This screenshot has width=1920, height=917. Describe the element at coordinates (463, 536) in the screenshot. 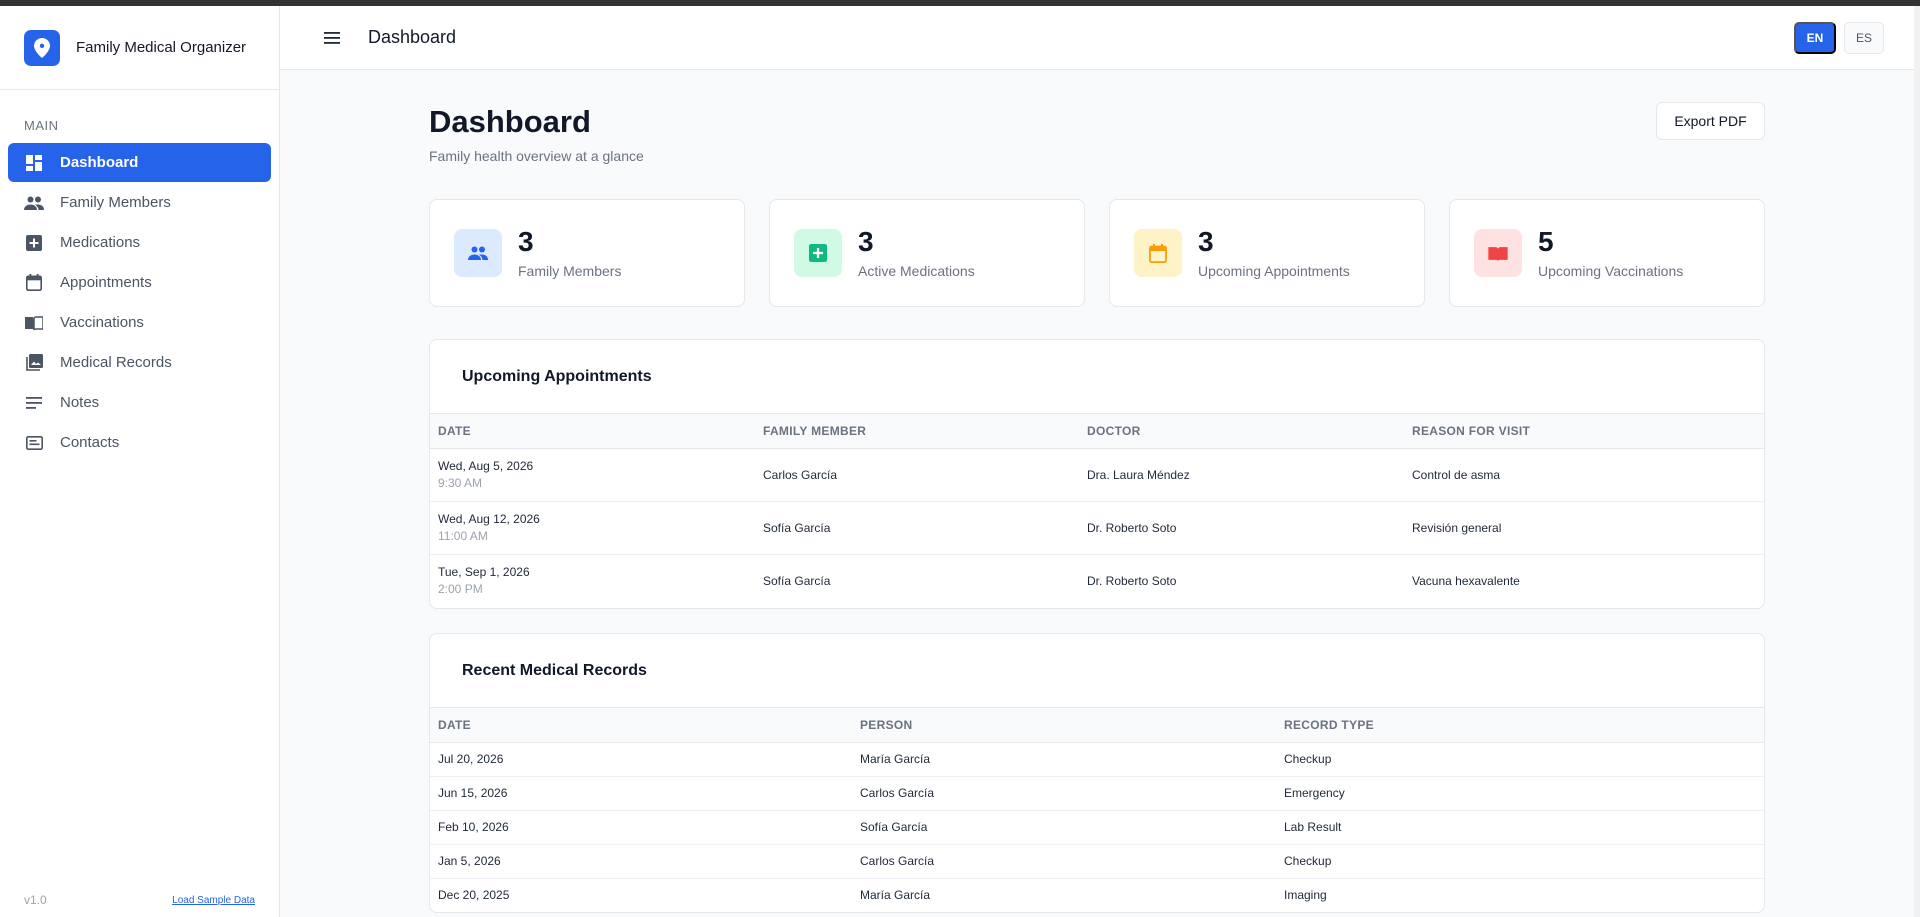

I see `appointment-time: 11:00 AM` at that location.